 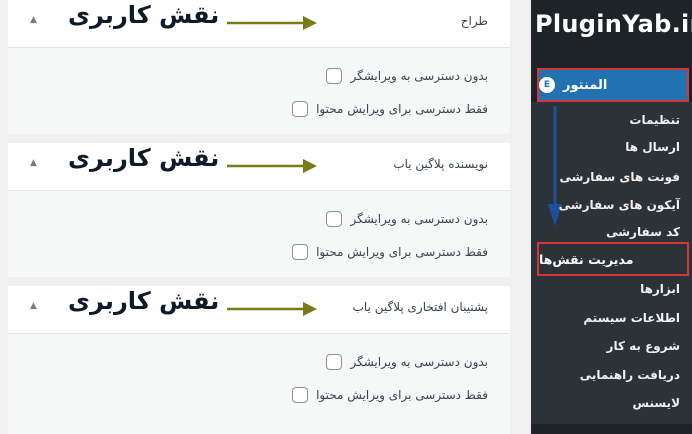 I want to click on elementor-icon: E, so click(x=547, y=85).